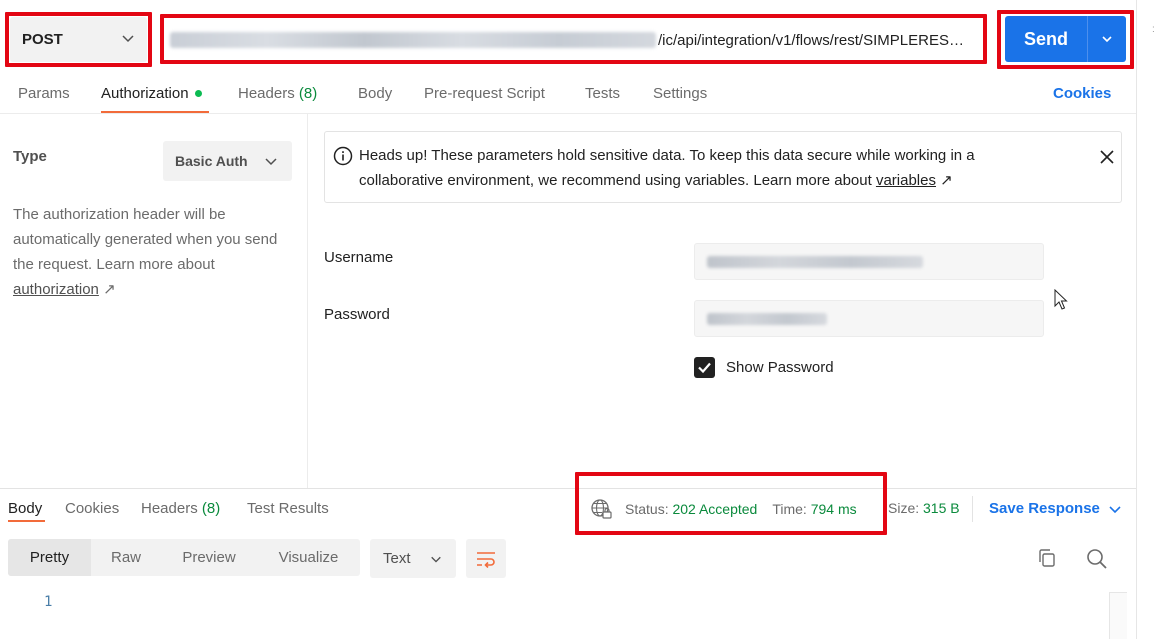 The image size is (1162, 639). I want to click on body-format-select: Text, so click(413, 558).